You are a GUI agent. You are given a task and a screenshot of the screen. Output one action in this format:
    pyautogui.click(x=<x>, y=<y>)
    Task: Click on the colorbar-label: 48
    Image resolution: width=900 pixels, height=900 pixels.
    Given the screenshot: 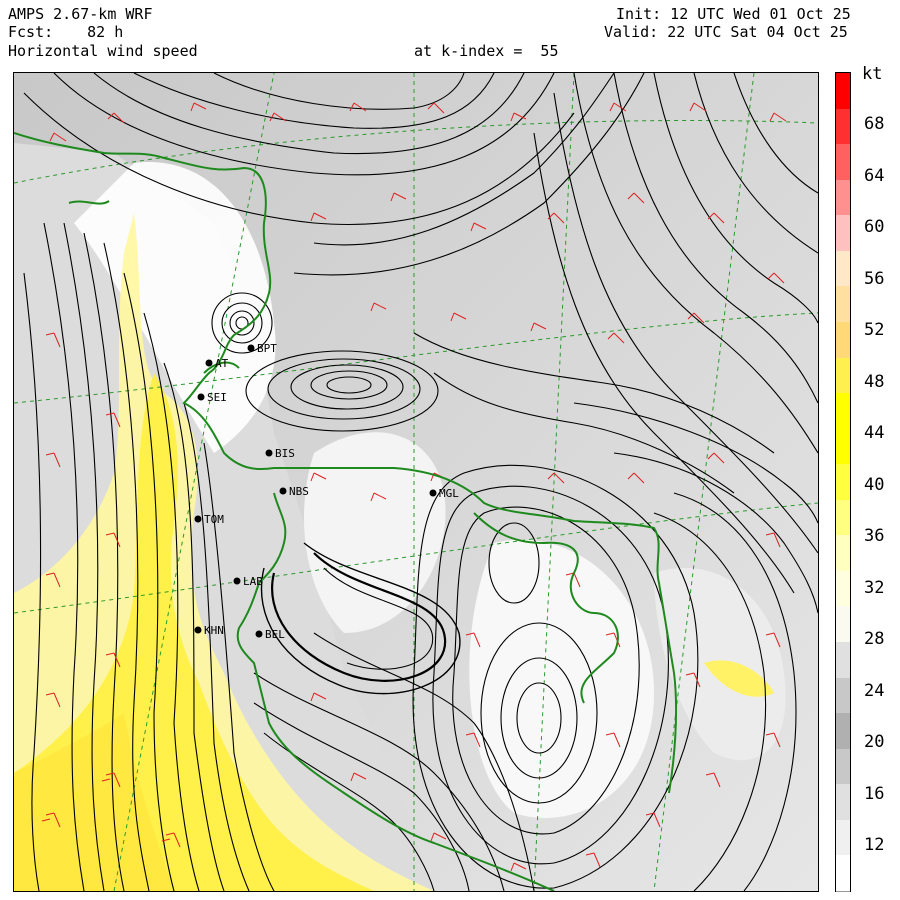 What is the action you would take?
    pyautogui.click(x=874, y=381)
    